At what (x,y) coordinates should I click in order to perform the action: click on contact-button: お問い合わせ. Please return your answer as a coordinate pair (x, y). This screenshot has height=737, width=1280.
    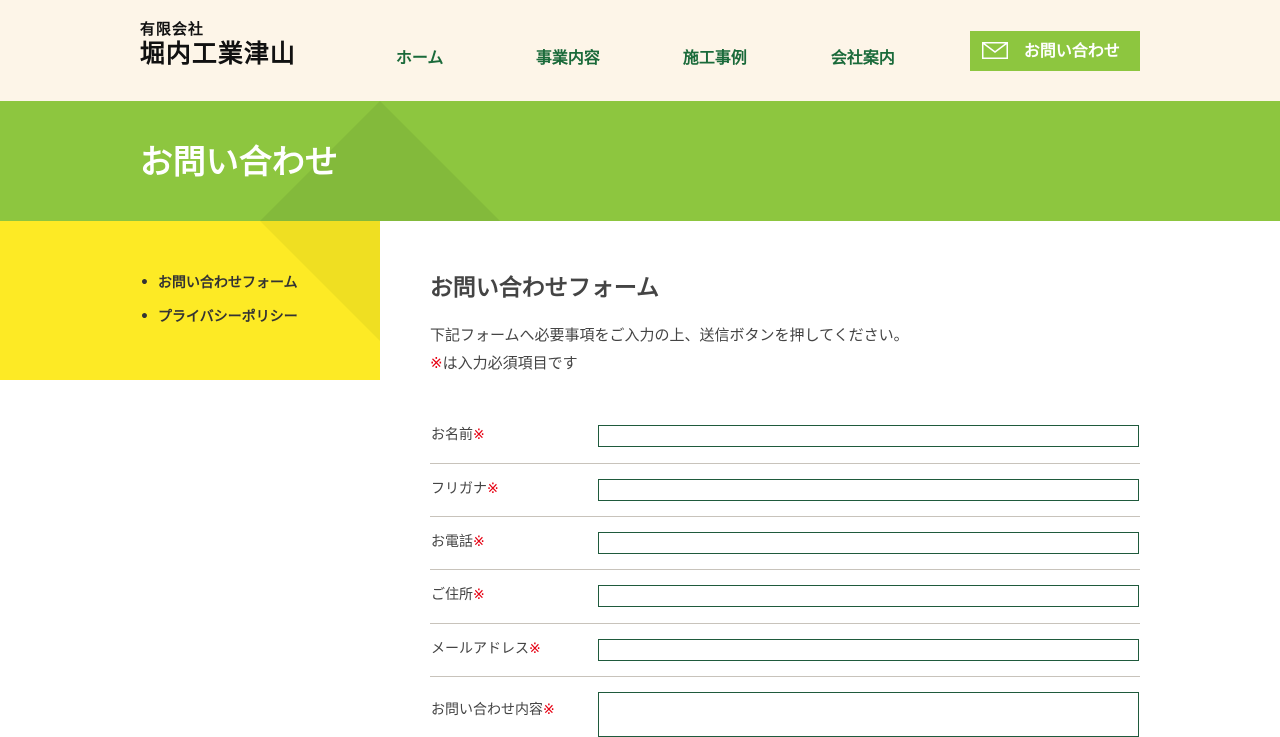
    Looking at the image, I should click on (1055, 51).